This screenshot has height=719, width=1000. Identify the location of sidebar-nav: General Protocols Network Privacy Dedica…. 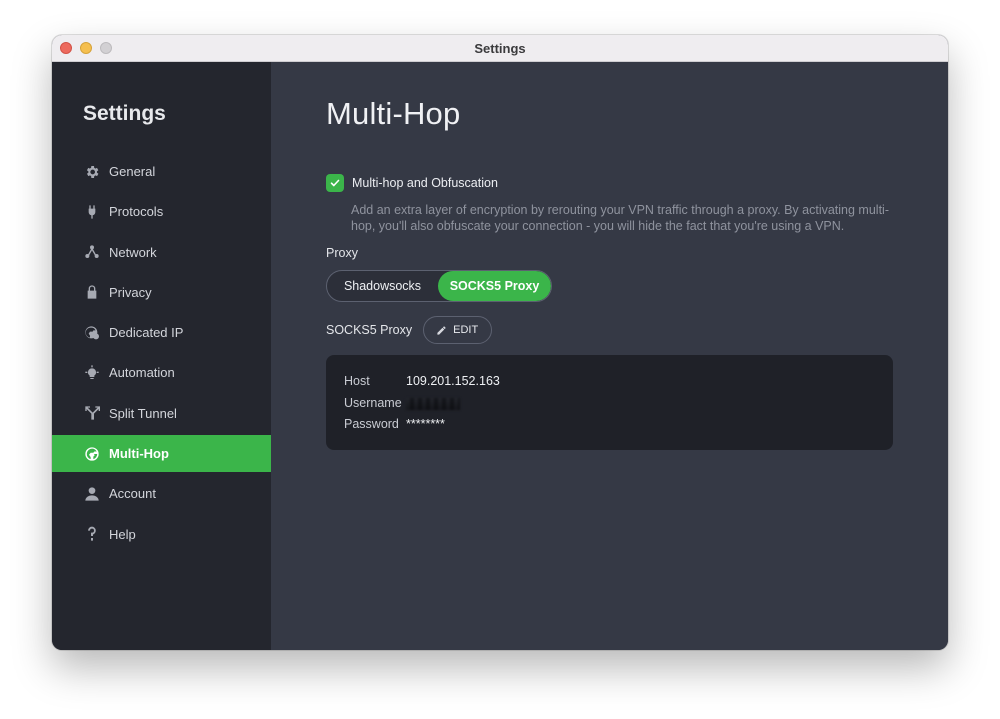
(161, 354).